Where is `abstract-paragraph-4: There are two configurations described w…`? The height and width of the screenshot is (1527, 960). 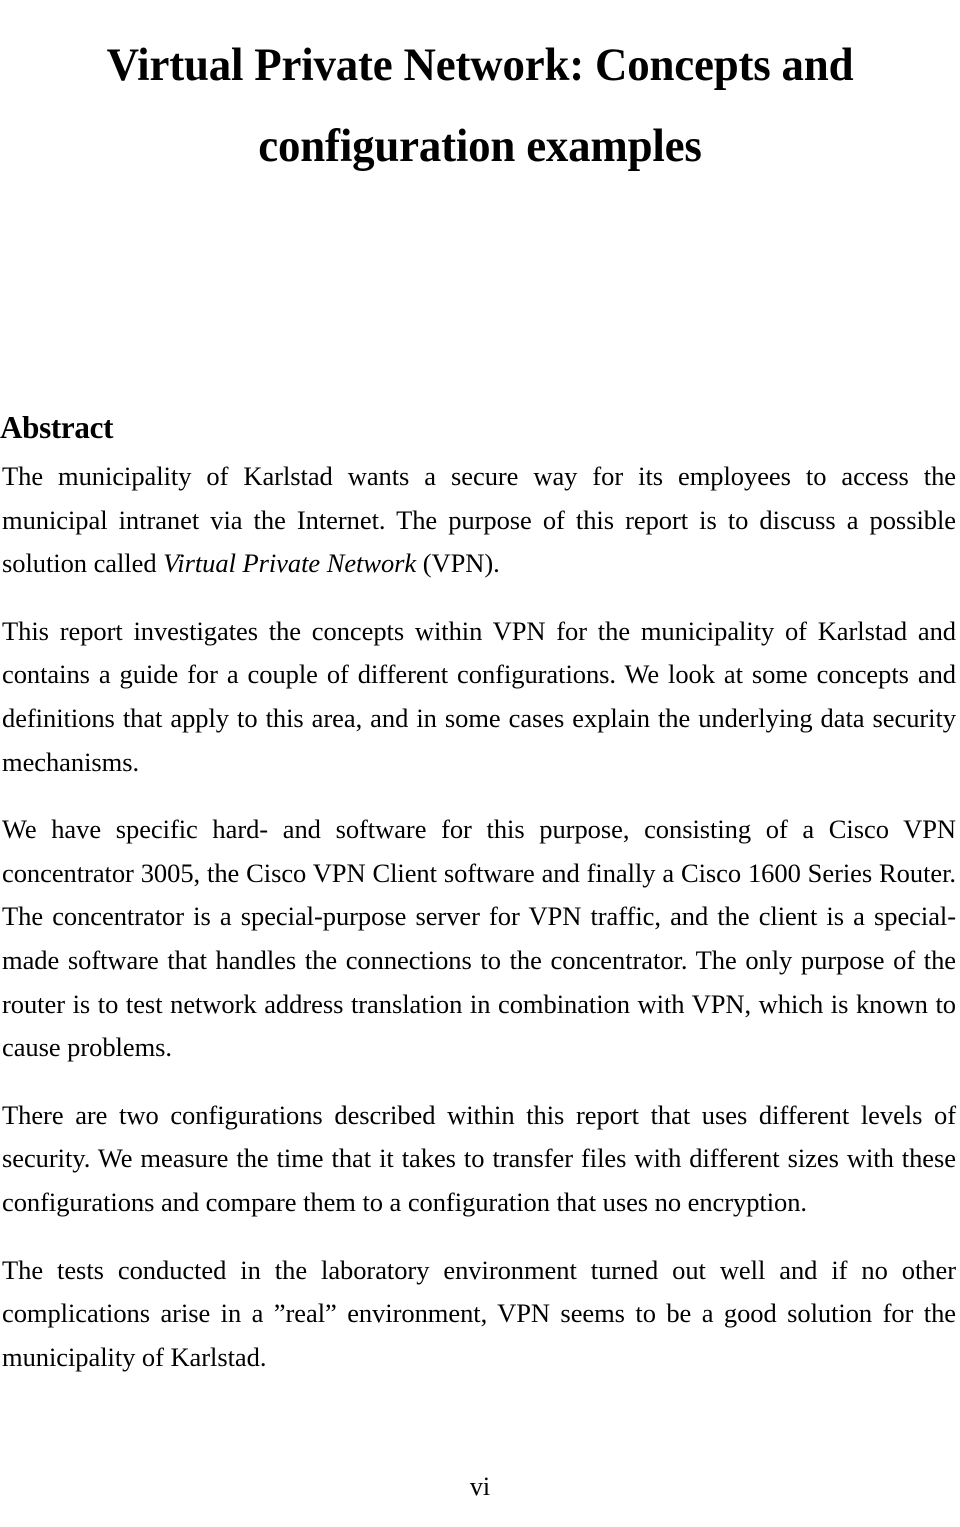 abstract-paragraph-4: There are two configurations described w… is located at coordinates (479, 1159).